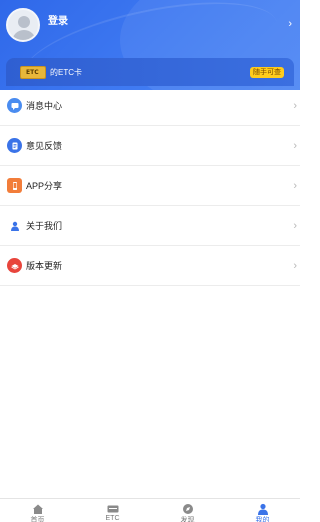 Image resolution: width=320 pixels, height=522 pixels. What do you see at coordinates (44, 226) in the screenshot?
I see `menu-item-label: 关于我们` at bounding box center [44, 226].